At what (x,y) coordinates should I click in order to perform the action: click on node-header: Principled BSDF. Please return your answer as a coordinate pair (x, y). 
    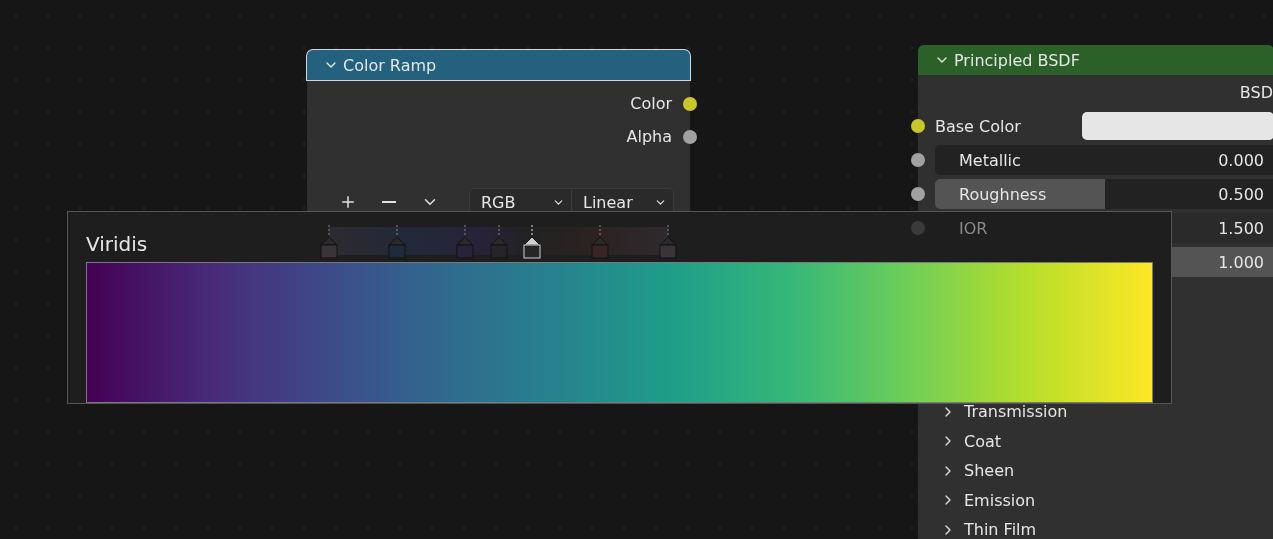
    Looking at the image, I should click on (1095, 60).